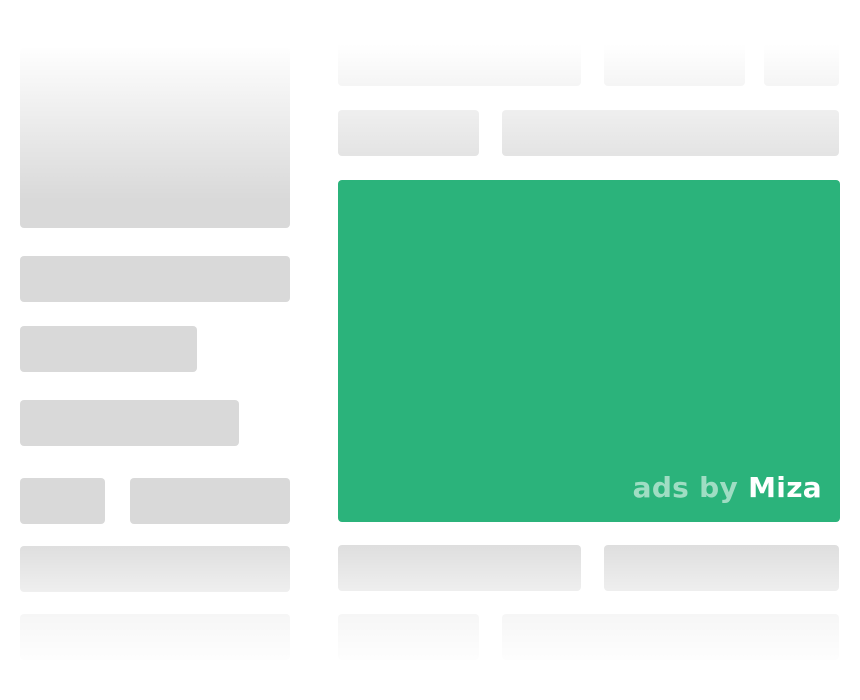  I want to click on ad-prefix: ads by, so click(685, 487).